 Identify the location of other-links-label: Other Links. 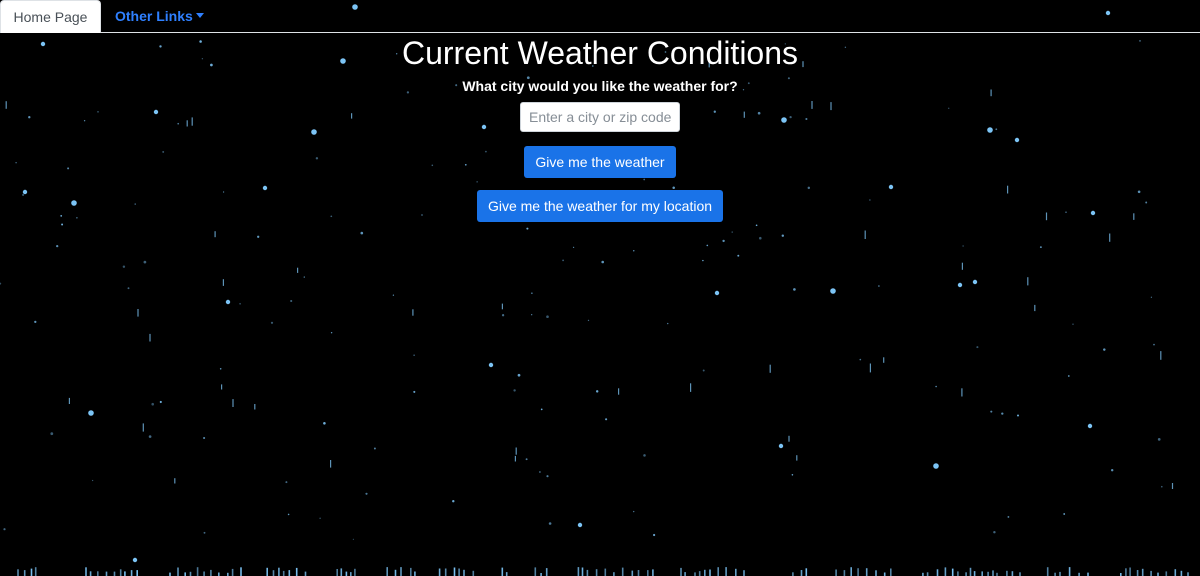
(154, 16).